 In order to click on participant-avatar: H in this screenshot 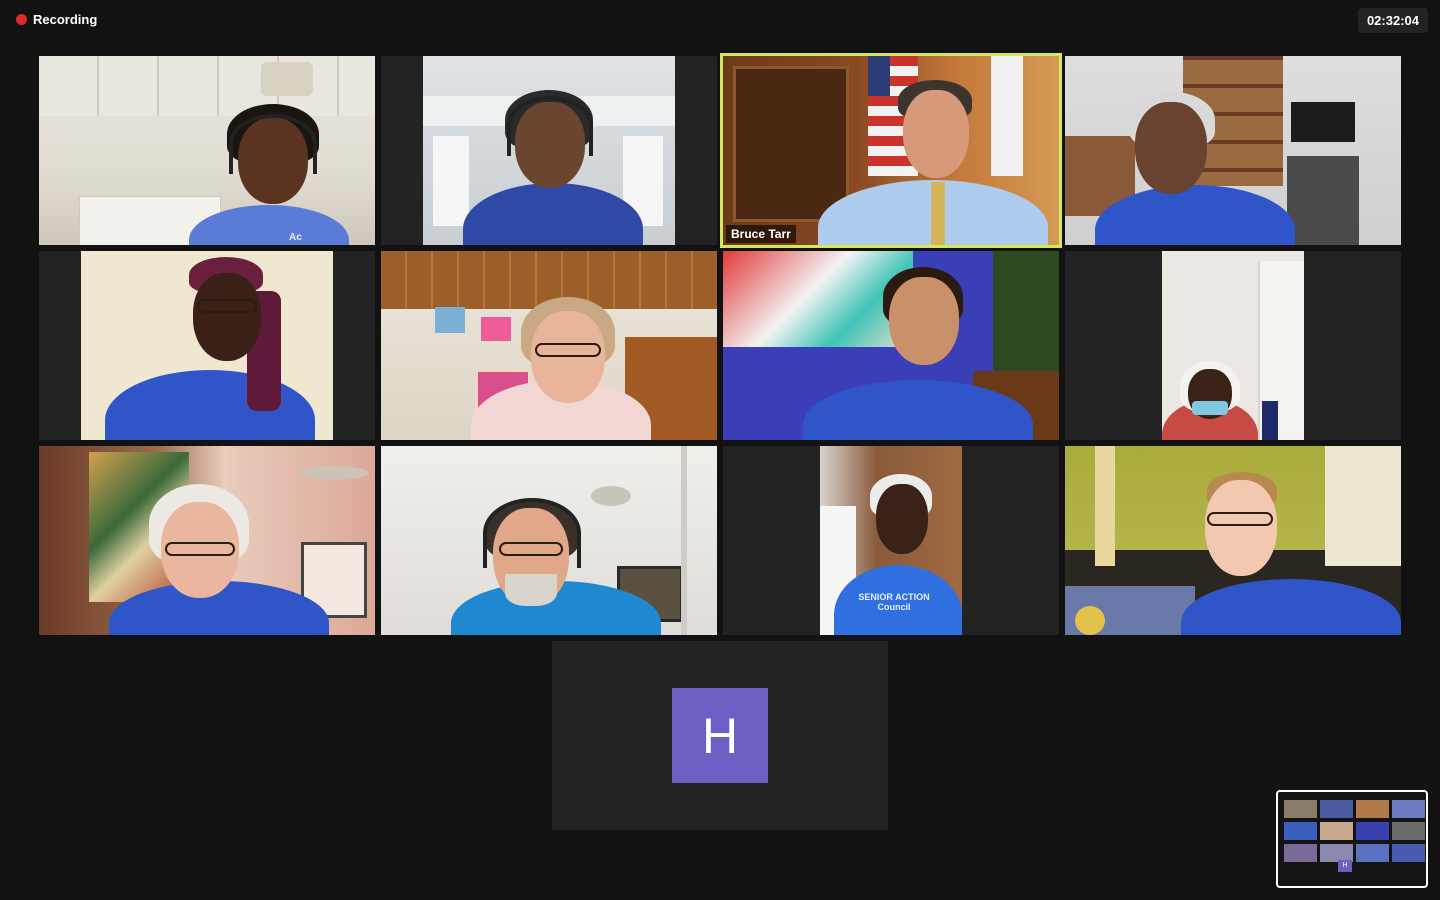, I will do `click(720, 735)`.